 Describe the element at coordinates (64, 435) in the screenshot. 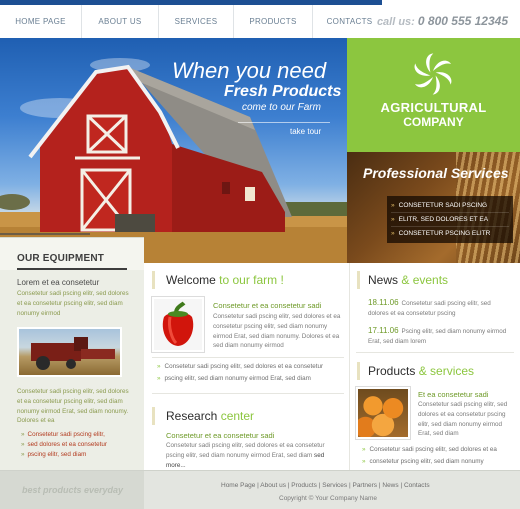

I see `sidebar-link: » Consetetur sadi pscing elitr,` at that location.